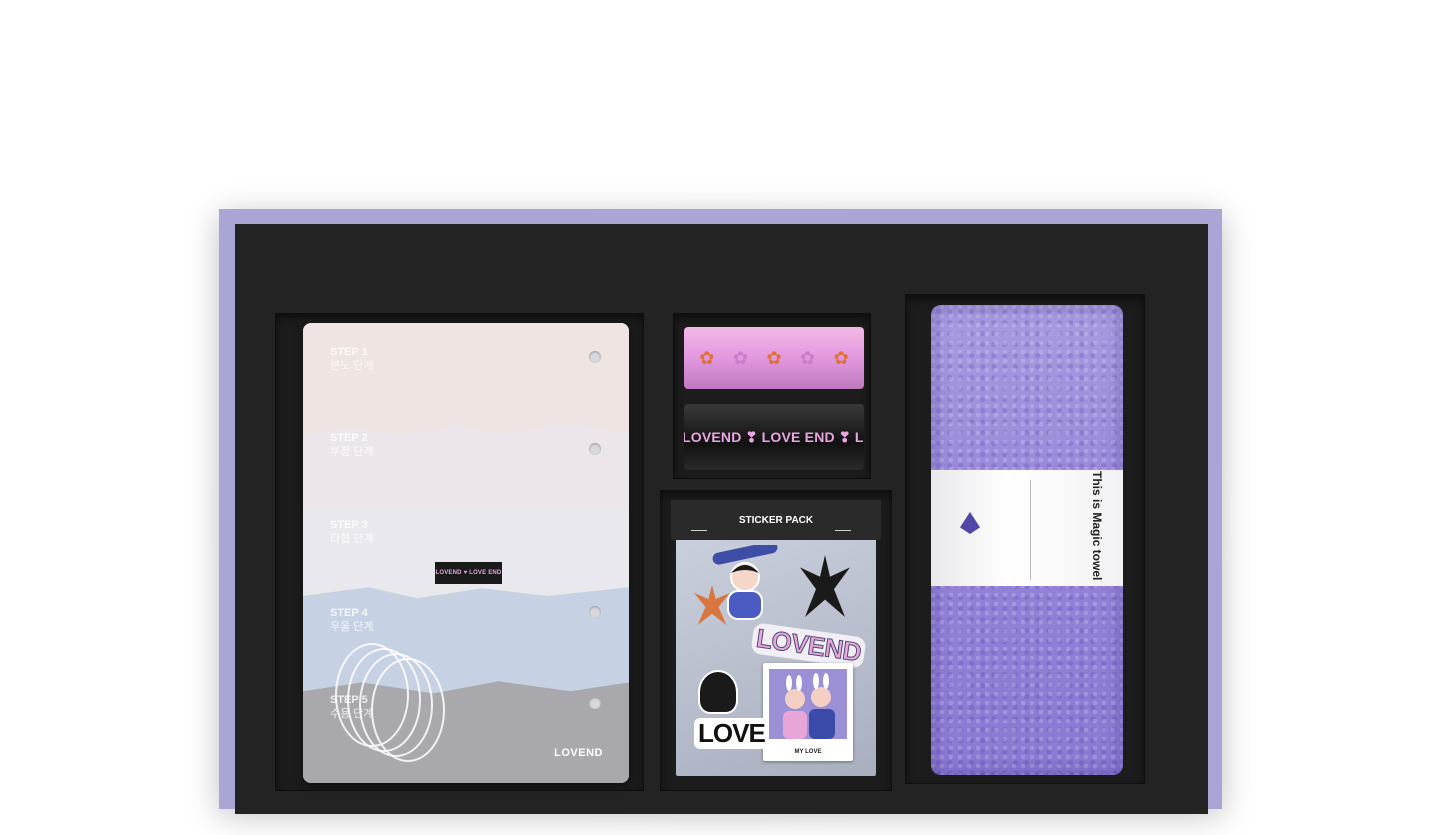 Image resolution: width=1440 pixels, height=835 pixels. Describe the element at coordinates (731, 733) in the screenshot. I see `love-sticker: LOVE` at that location.